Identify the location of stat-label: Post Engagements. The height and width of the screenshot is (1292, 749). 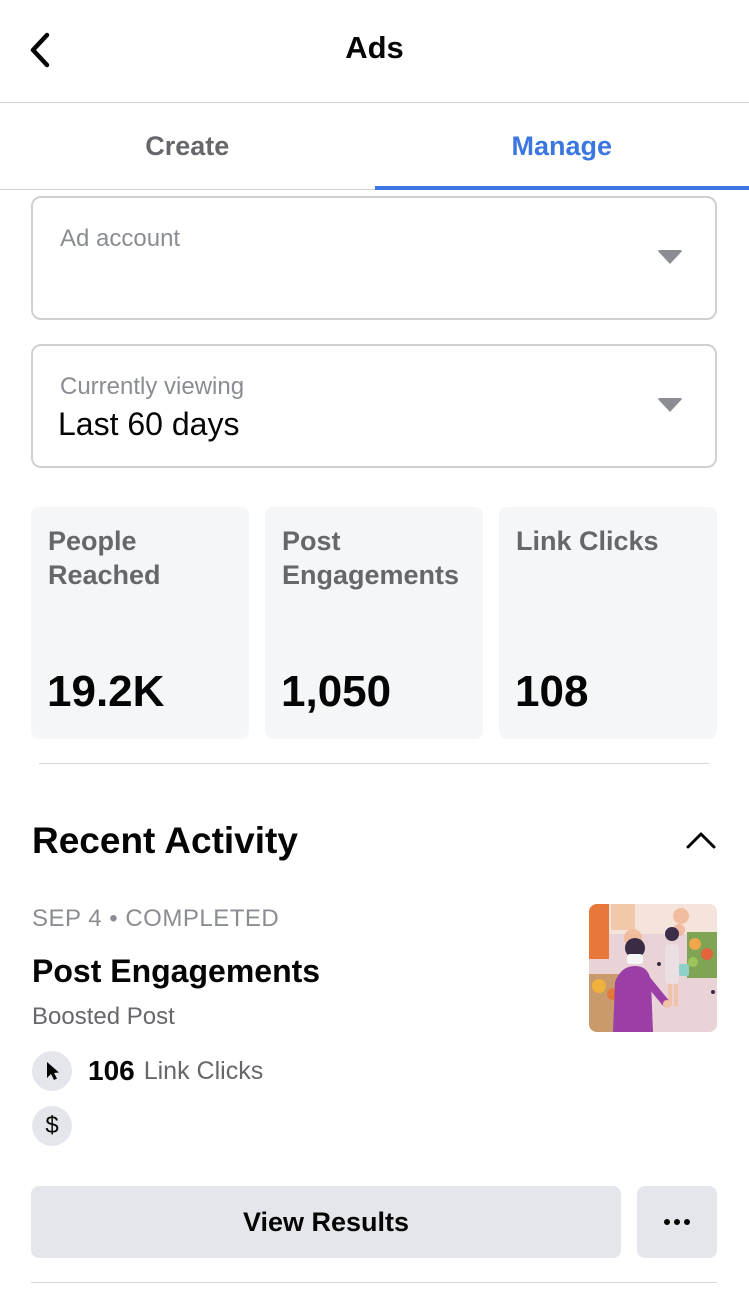
(371, 558).